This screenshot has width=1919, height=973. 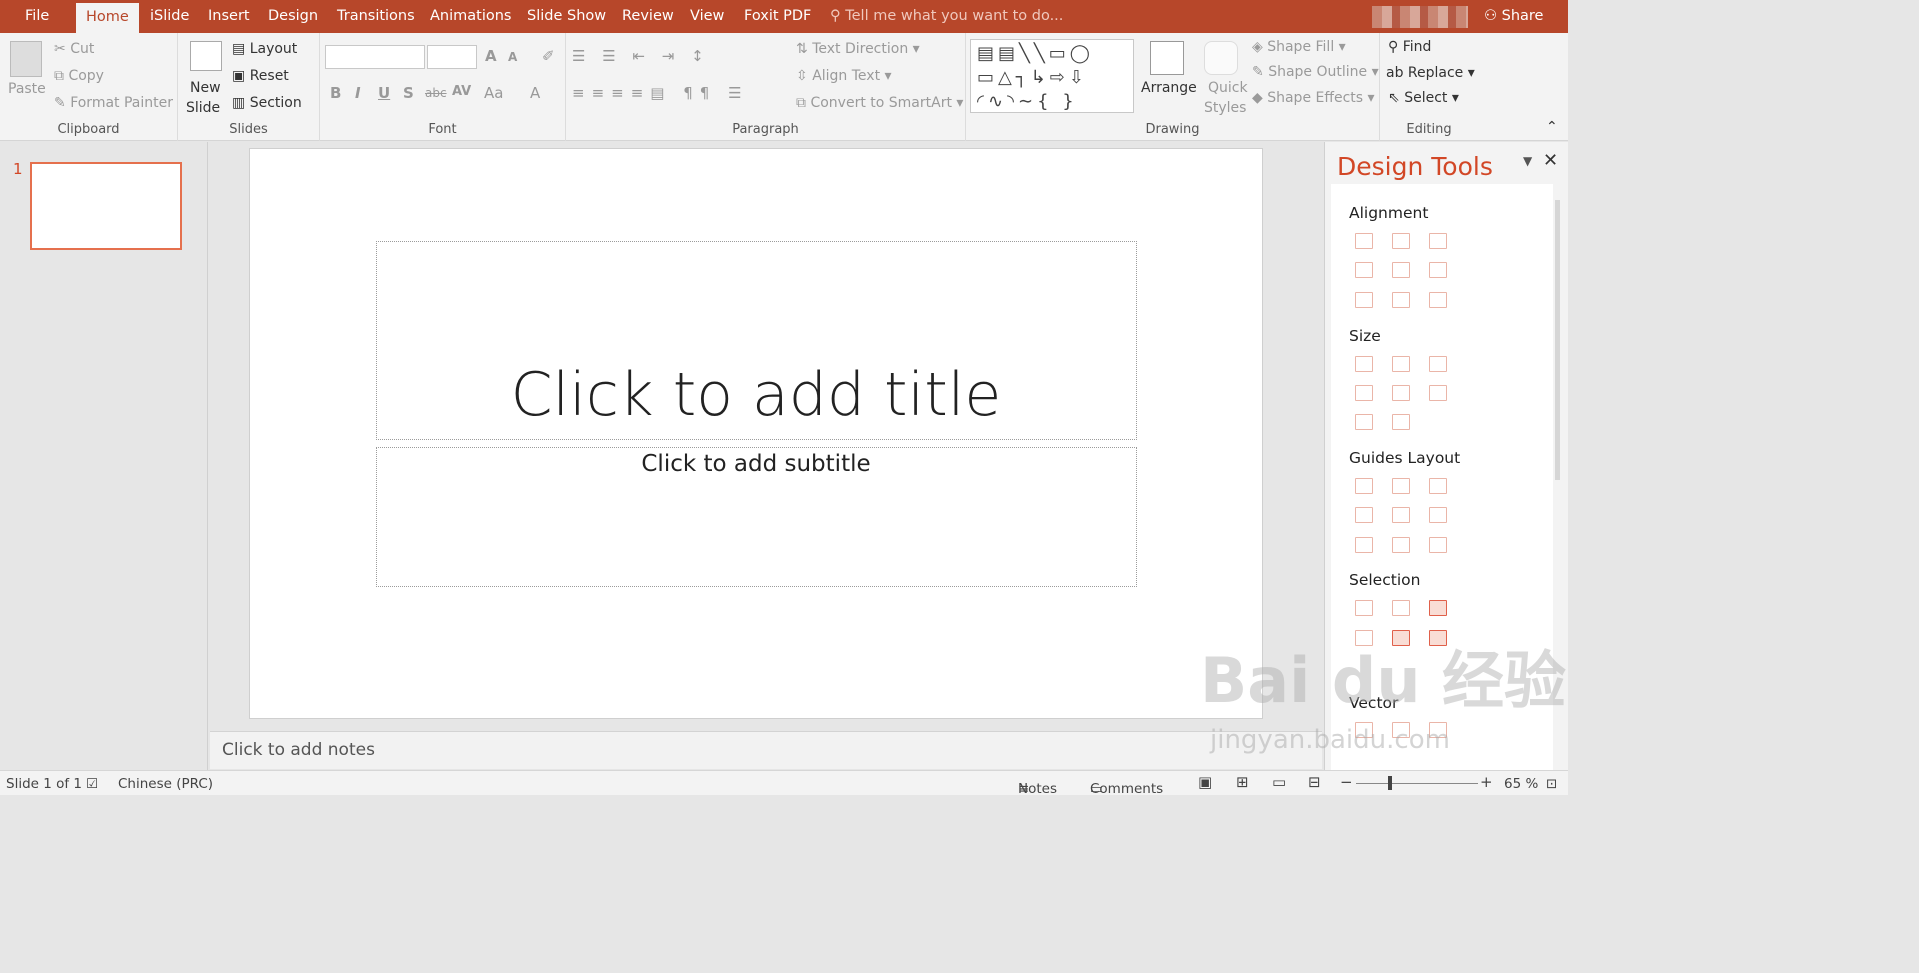 I want to click on align-buttons: ≡≡≡≡▤ ¶¶ ☰, so click(x=660, y=93).